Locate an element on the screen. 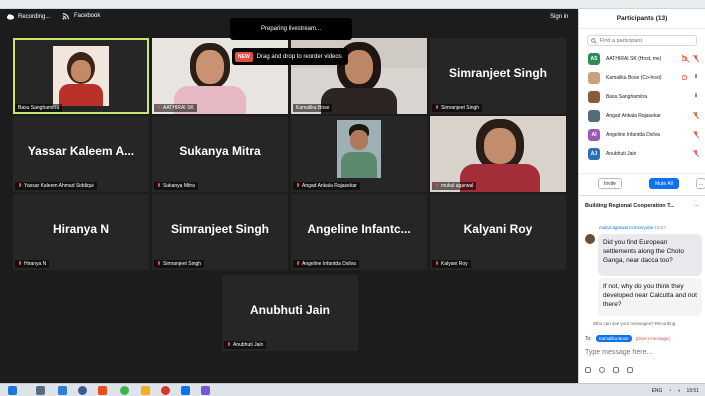 The image size is (705, 396). tile-name-label: Simranjeet Singh is located at coordinates (457, 108).